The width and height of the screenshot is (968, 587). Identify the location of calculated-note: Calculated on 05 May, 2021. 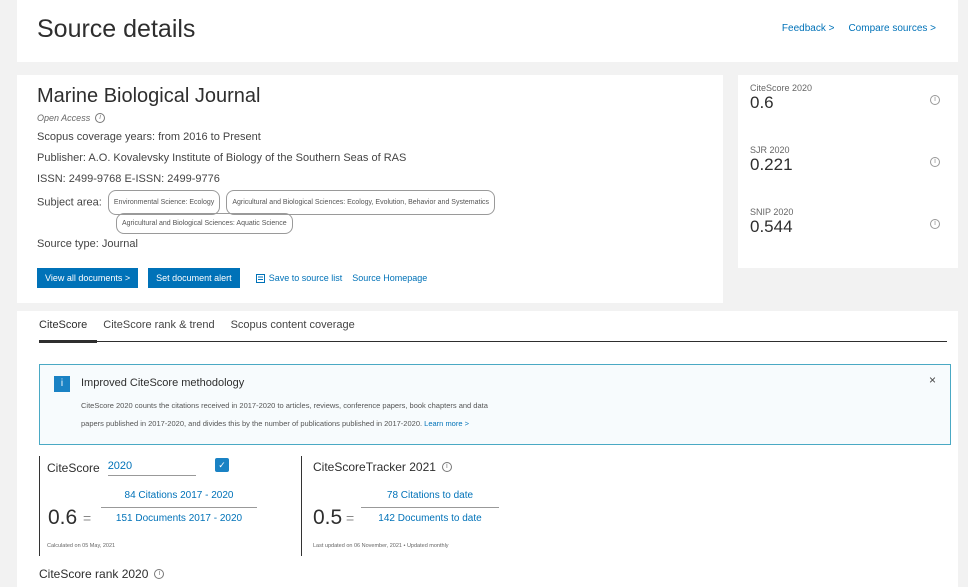
(81, 546).